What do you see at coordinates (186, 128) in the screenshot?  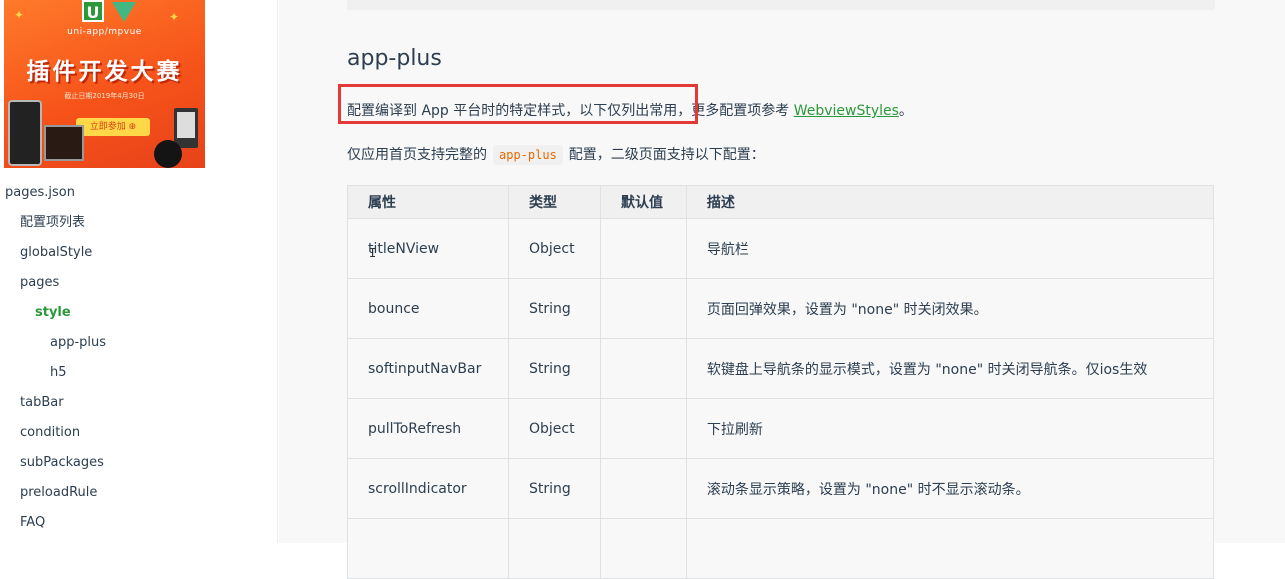 I see `ereader-image-icon` at bounding box center [186, 128].